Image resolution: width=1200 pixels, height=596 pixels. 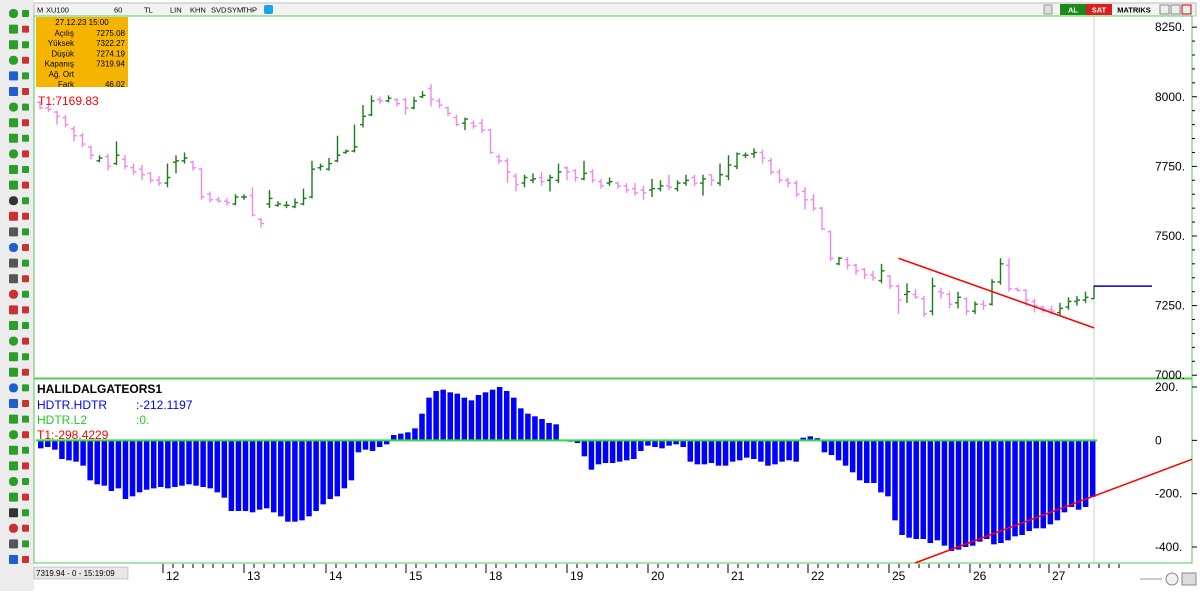 I want to click on topbar-item: SVD, so click(x=219, y=10).